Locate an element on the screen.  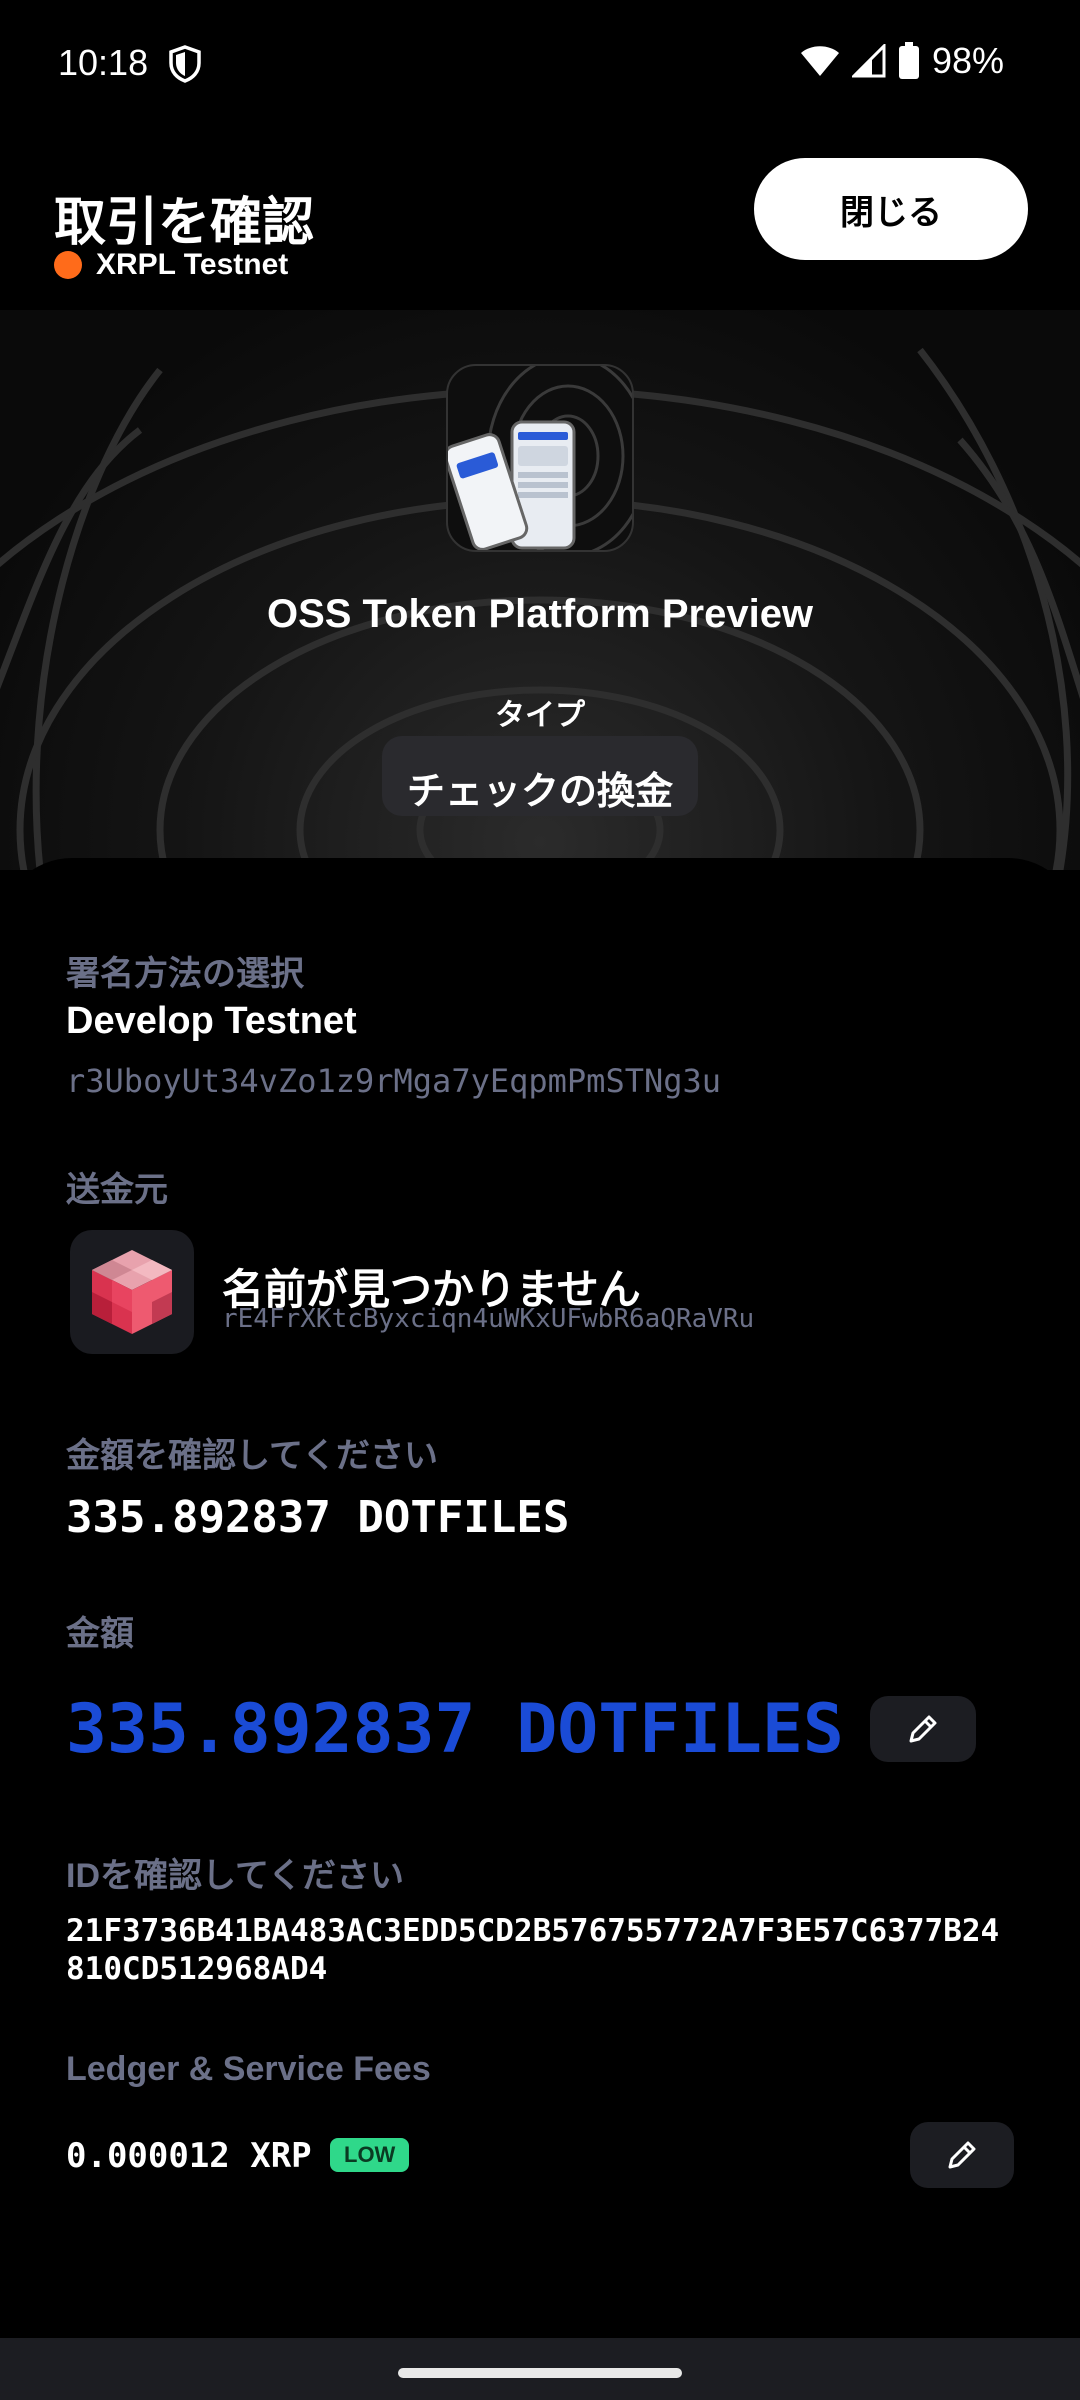
app-preview-icon is located at coordinates (540, 458).